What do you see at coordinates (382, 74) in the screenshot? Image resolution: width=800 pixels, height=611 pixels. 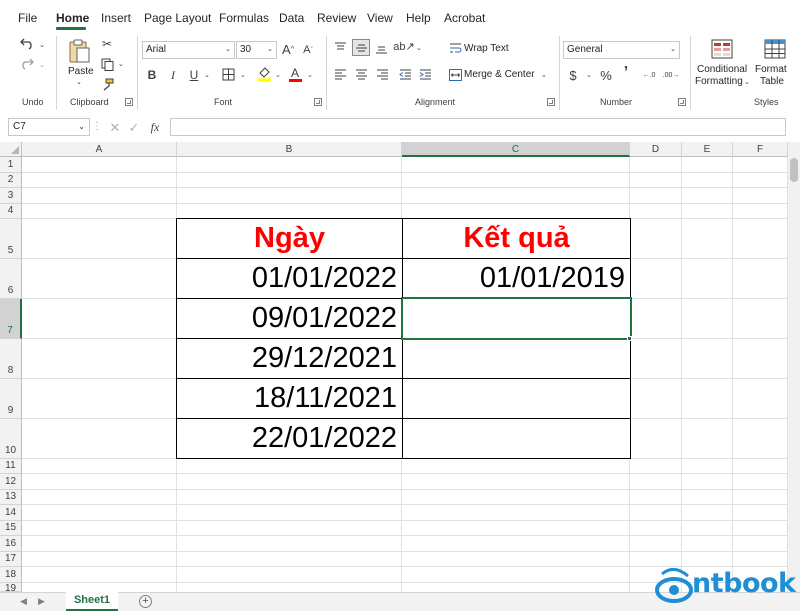 I see `align-right-icon` at bounding box center [382, 74].